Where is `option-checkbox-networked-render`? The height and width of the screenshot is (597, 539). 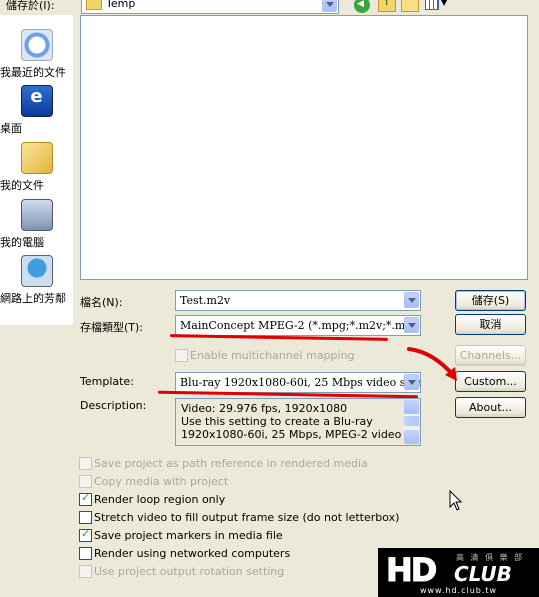
option-checkbox-networked-render is located at coordinates (85, 553).